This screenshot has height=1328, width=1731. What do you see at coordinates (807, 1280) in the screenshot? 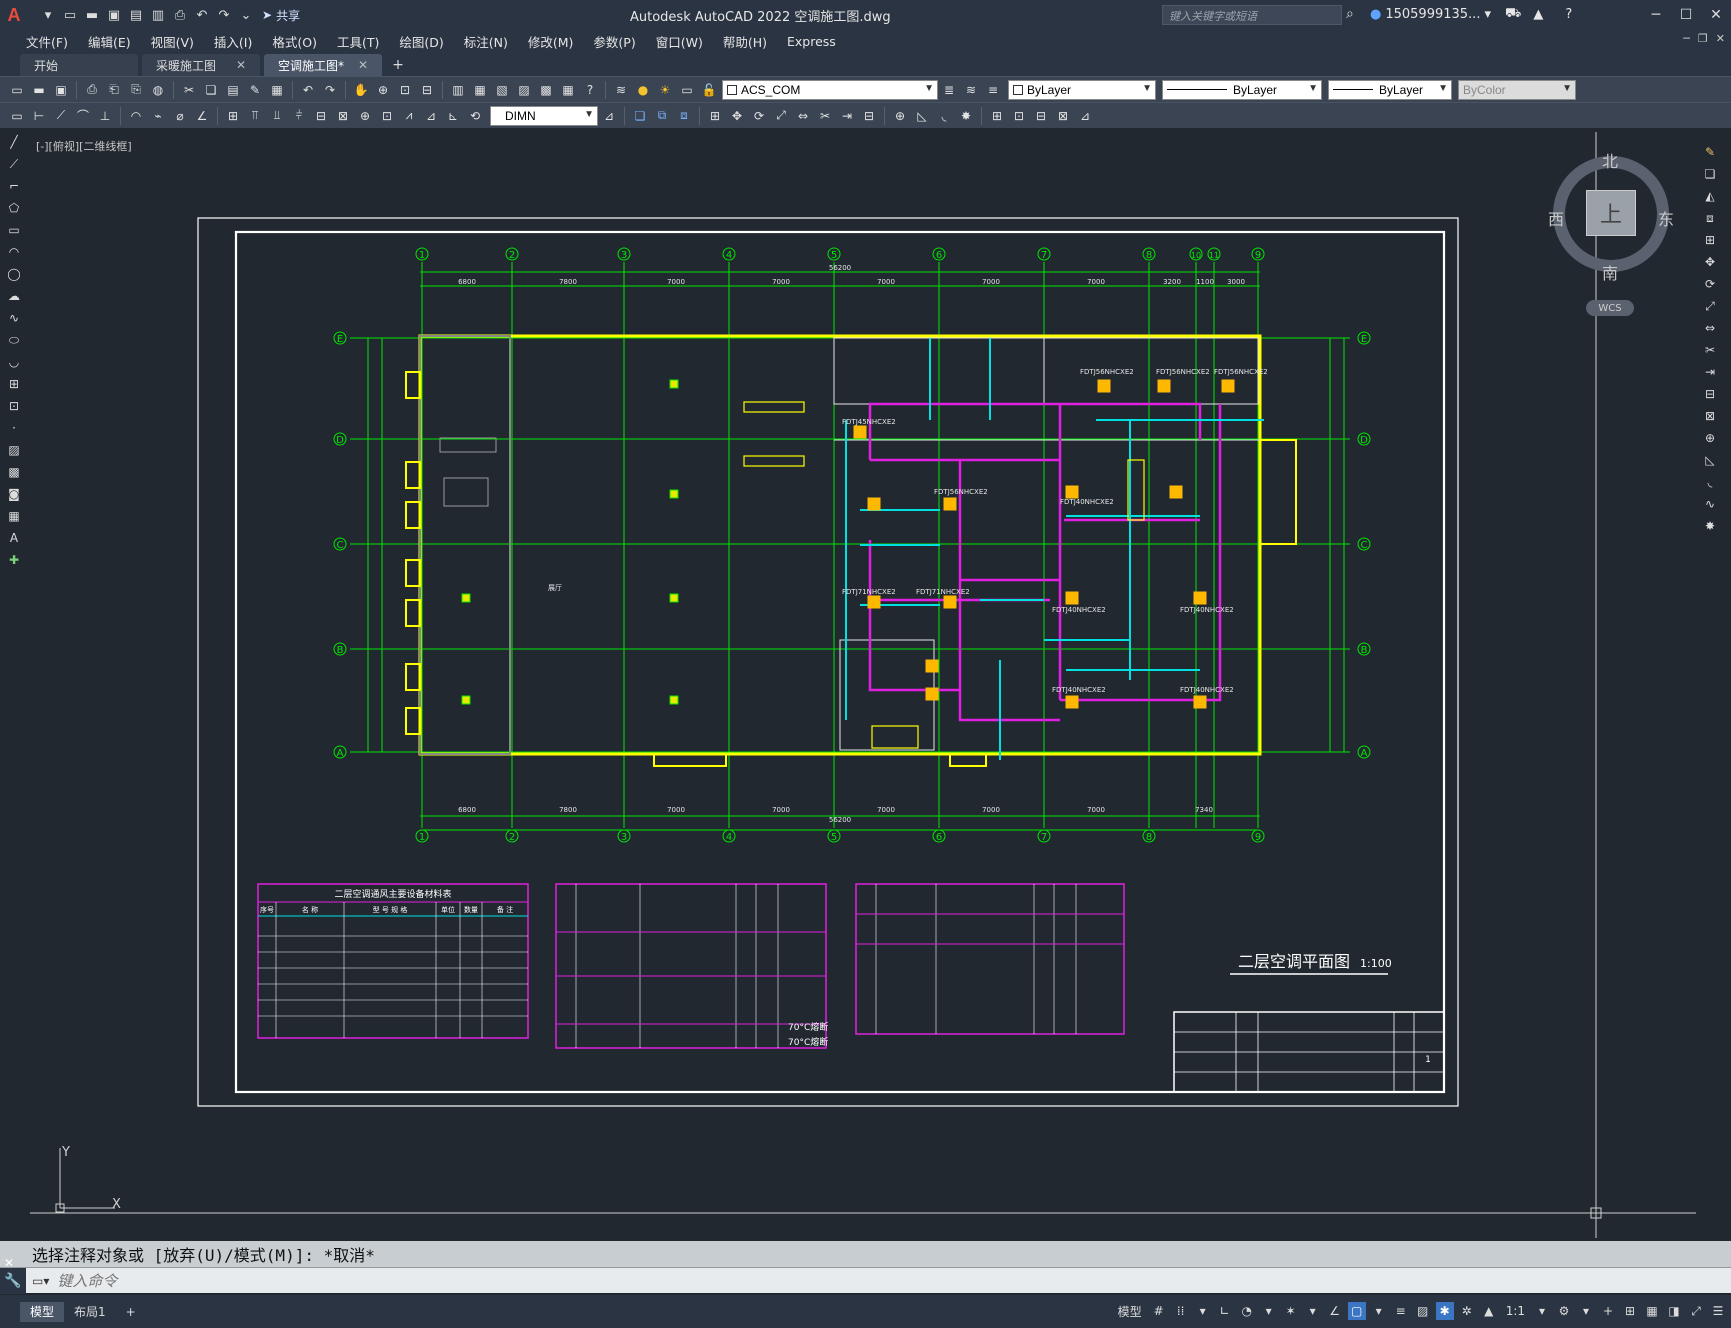
I see `command-input` at bounding box center [807, 1280].